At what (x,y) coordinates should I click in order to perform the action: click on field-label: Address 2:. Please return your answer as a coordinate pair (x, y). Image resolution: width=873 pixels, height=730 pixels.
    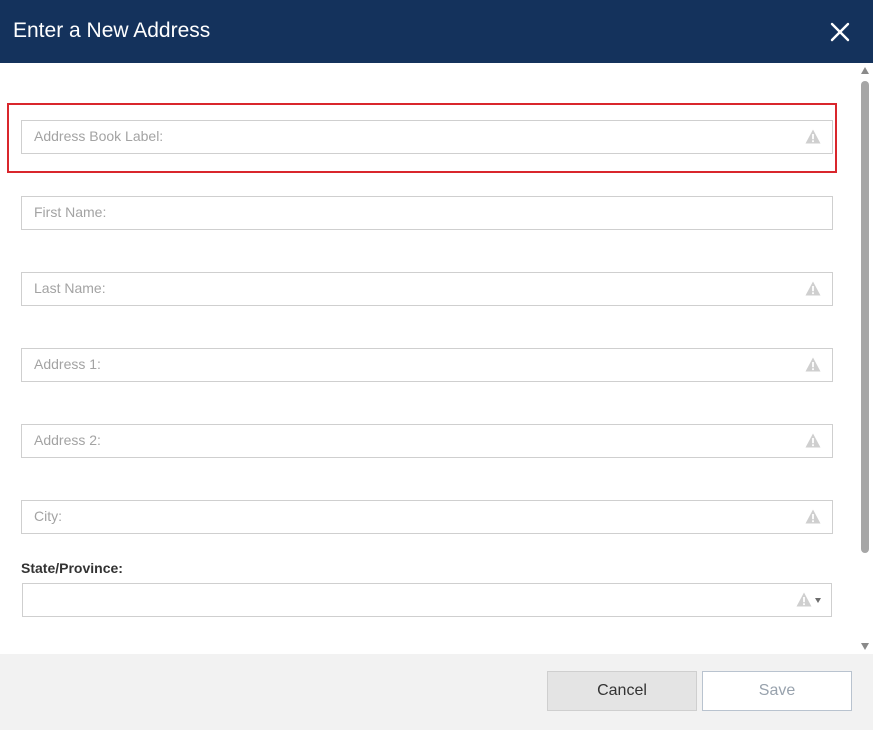
    Looking at the image, I should click on (67, 440).